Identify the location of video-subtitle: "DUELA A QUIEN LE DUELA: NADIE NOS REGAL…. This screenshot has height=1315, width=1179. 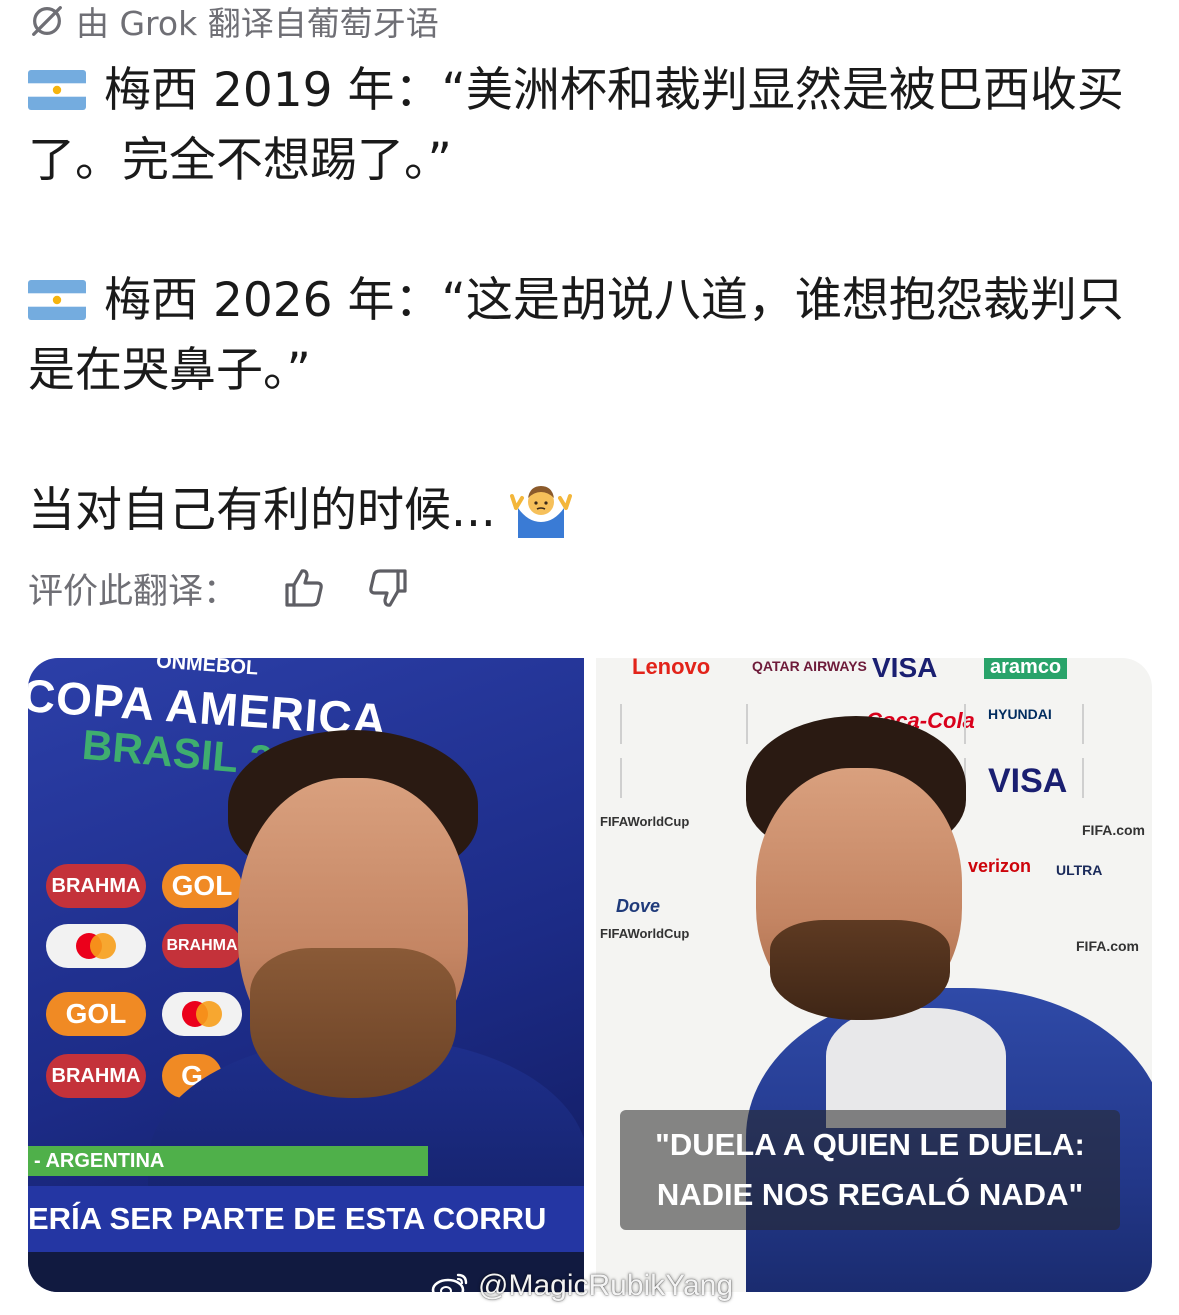
(870, 1170).